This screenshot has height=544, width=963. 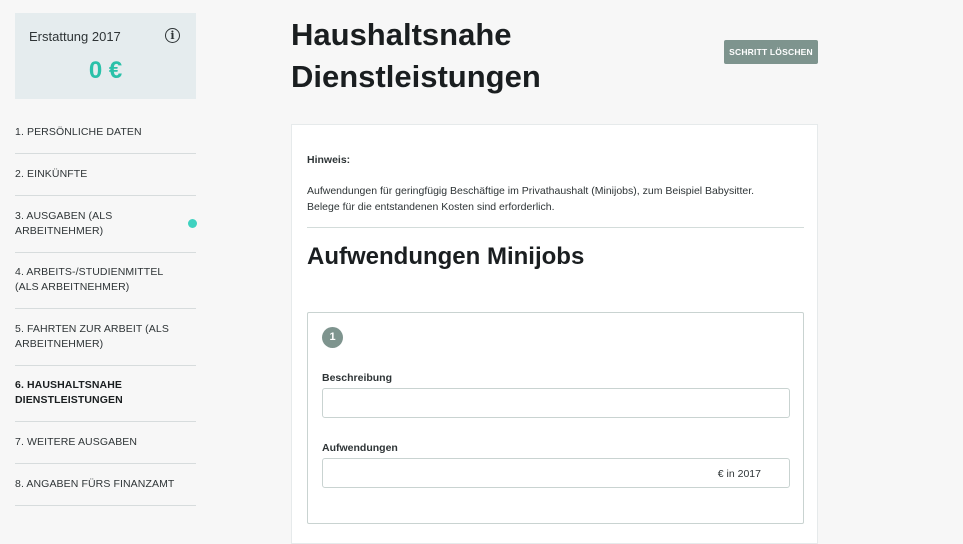 What do you see at coordinates (556, 403) in the screenshot?
I see `description-input` at bounding box center [556, 403].